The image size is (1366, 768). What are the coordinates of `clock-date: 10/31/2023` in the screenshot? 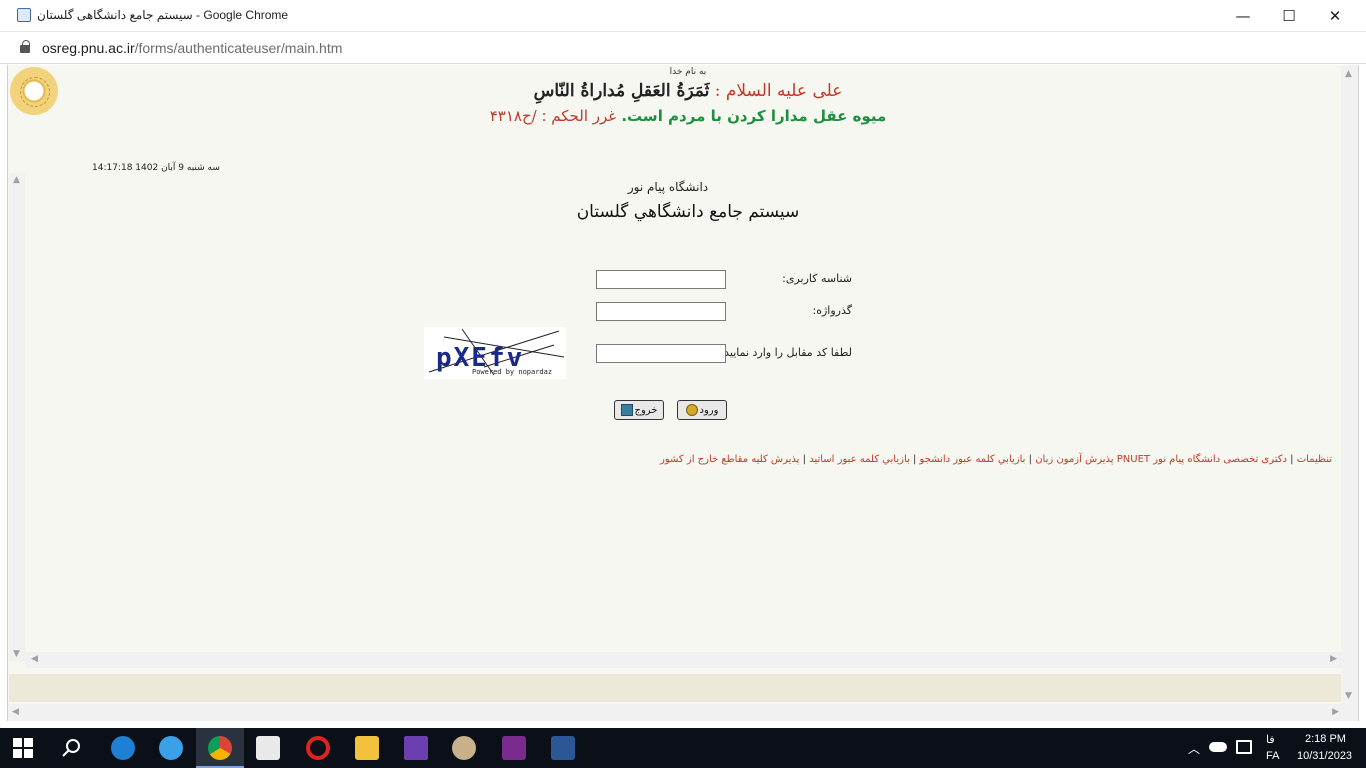 It's located at (1324, 756).